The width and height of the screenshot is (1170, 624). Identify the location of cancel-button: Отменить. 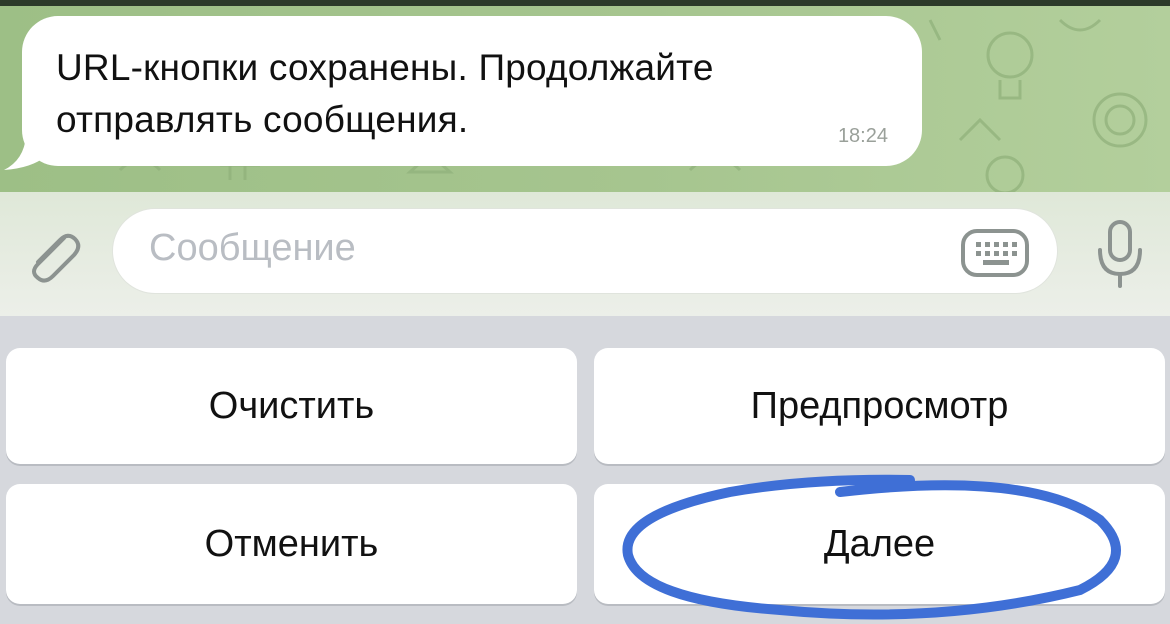
(291, 544).